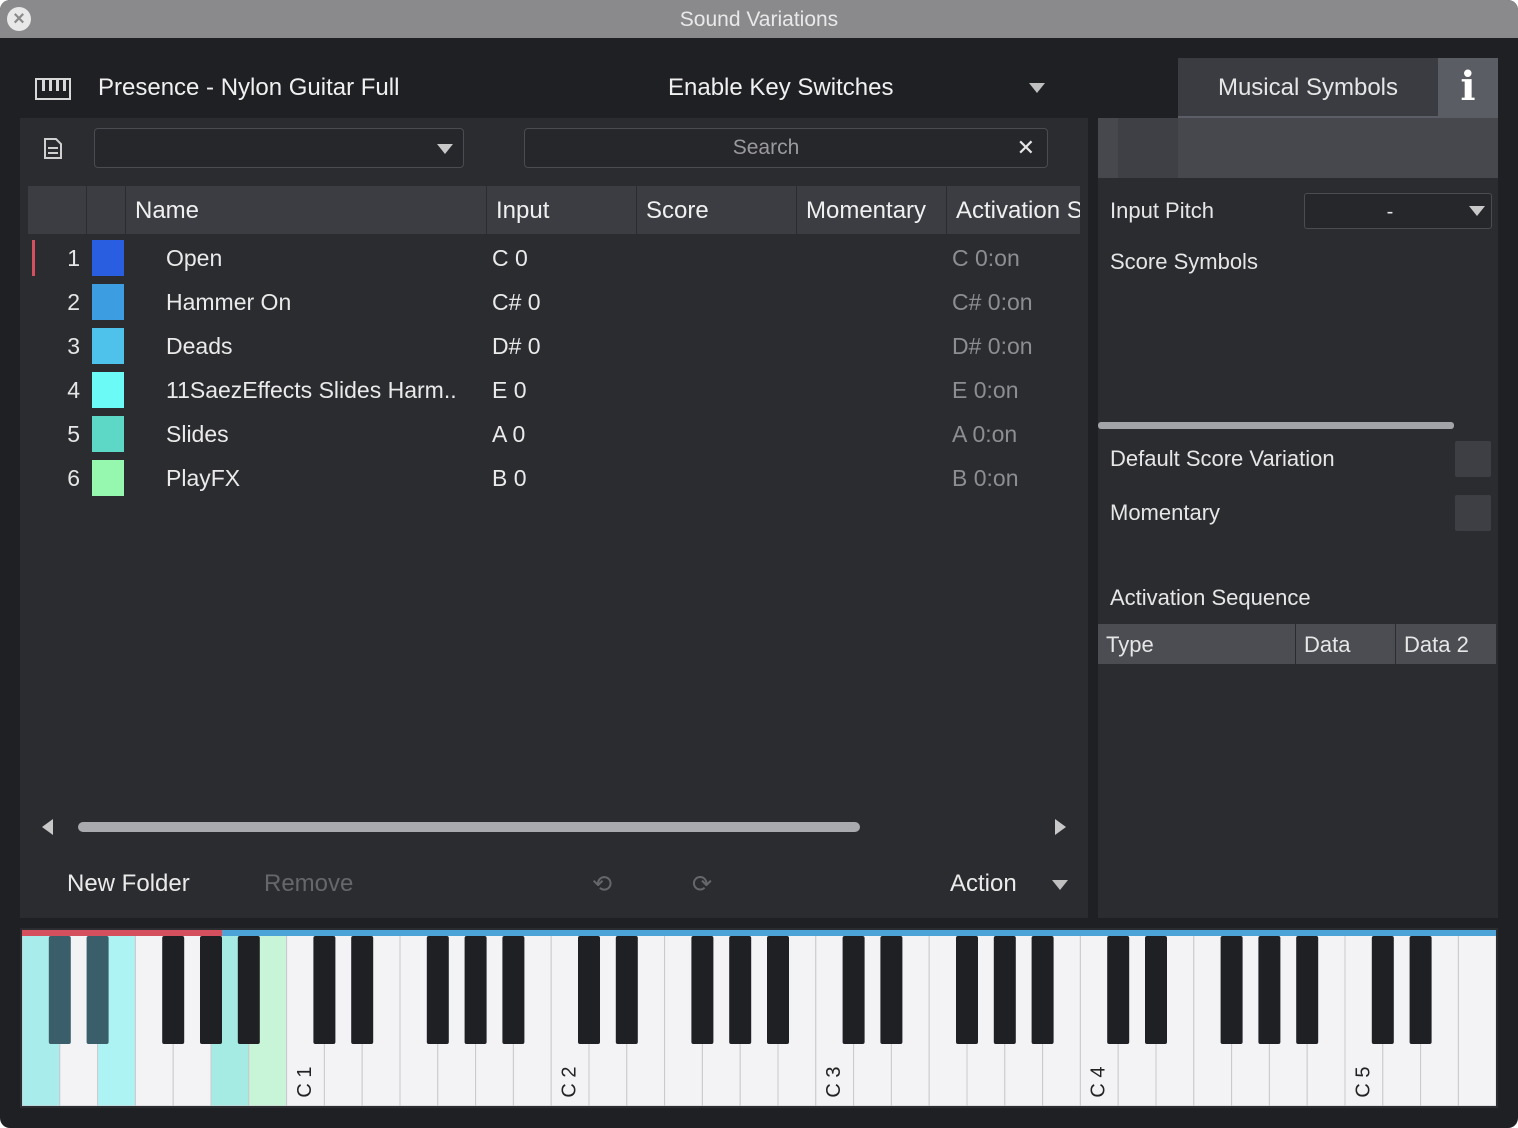 This screenshot has height=1128, width=1518. I want to click on activation-sequence: E 0:on, so click(985, 390).